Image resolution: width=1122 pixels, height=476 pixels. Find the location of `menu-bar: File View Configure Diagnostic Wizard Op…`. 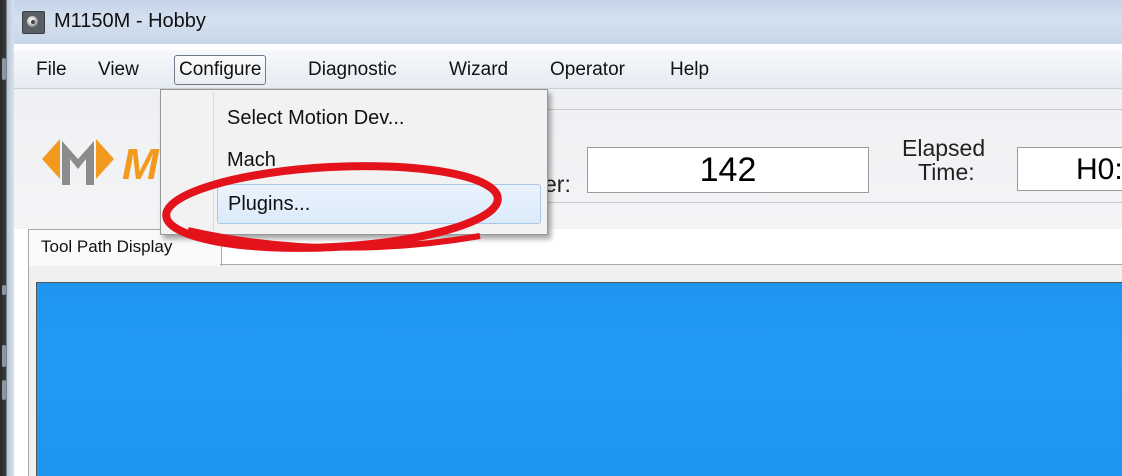

menu-bar: File View Configure Diagnostic Wizard Op… is located at coordinates (568, 69).